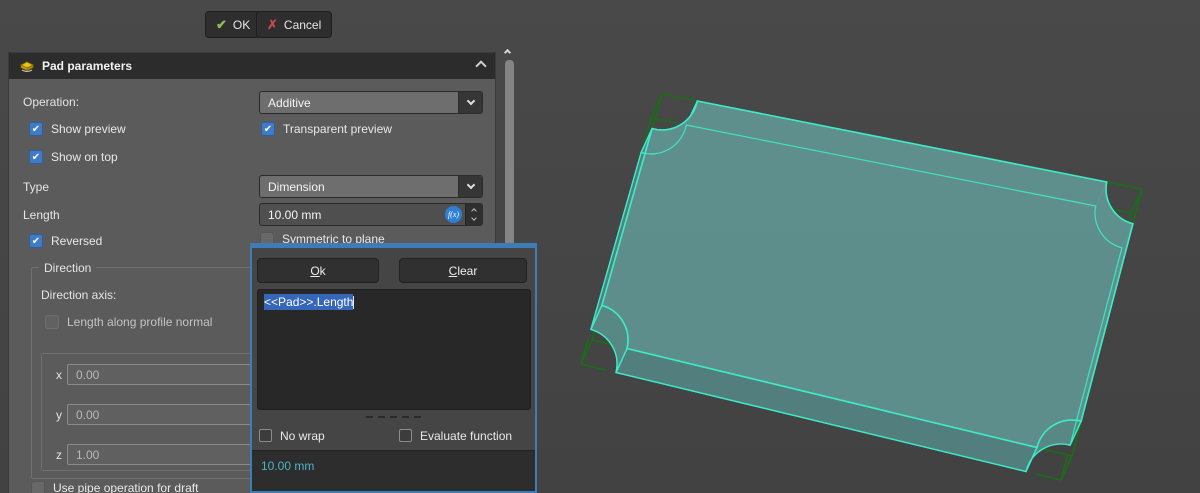 The width and height of the screenshot is (1200, 493). What do you see at coordinates (79, 295) in the screenshot?
I see `direction-axis-label: Direction axis:` at bounding box center [79, 295].